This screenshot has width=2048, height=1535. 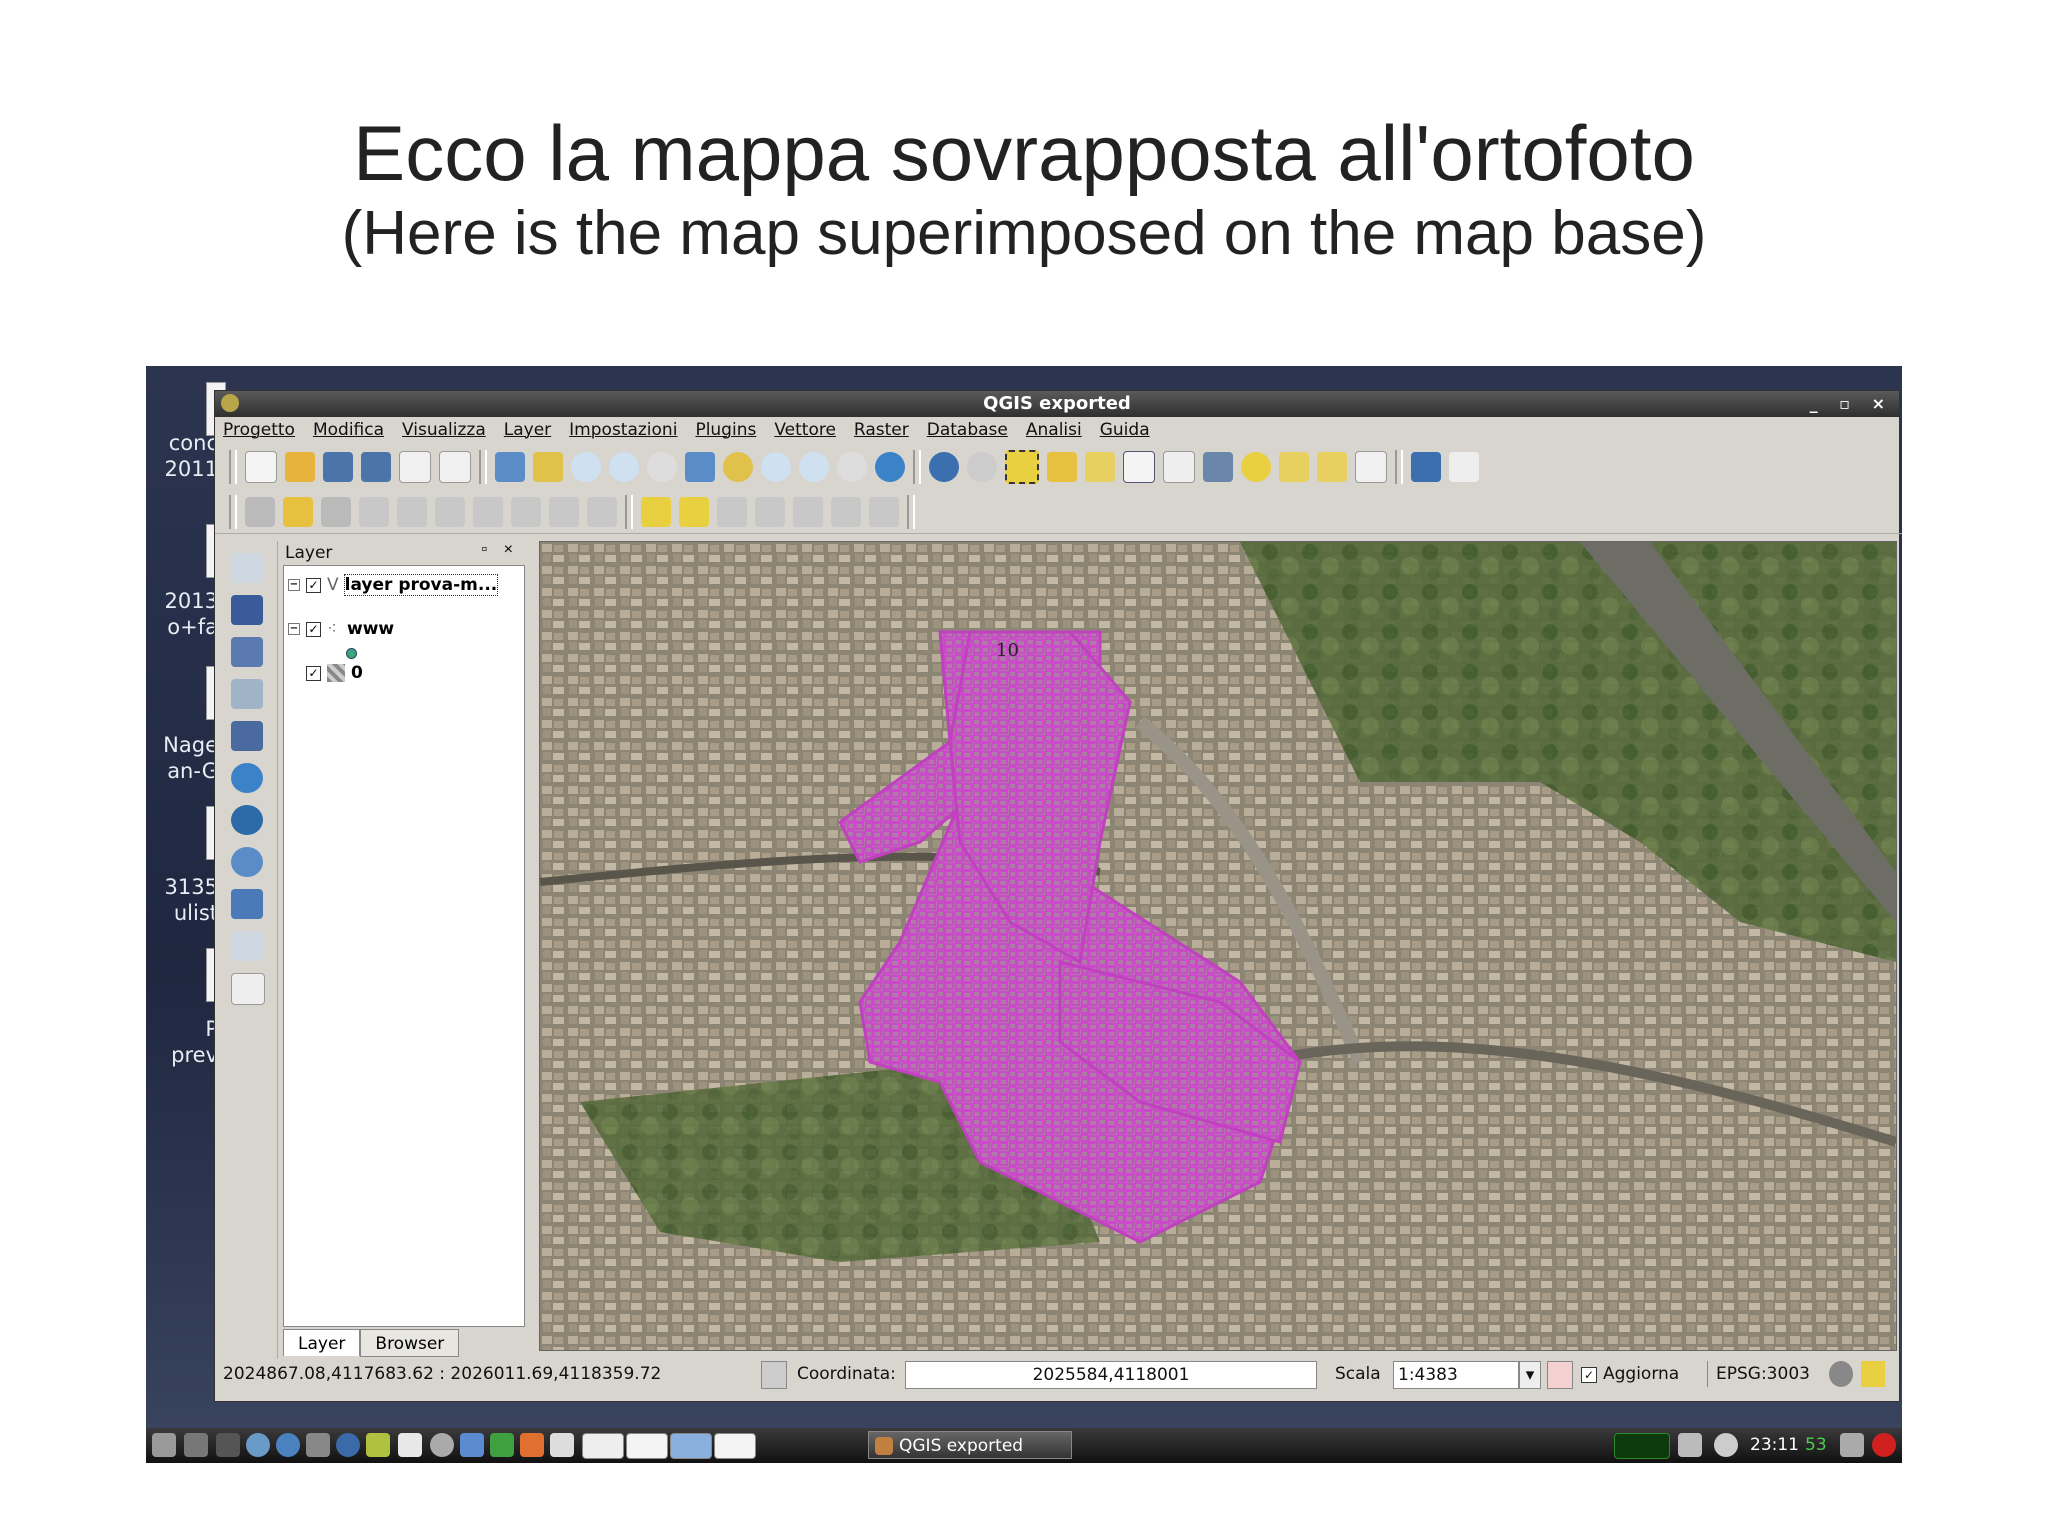 I want to click on move-feature-icon, so click(x=412, y=512).